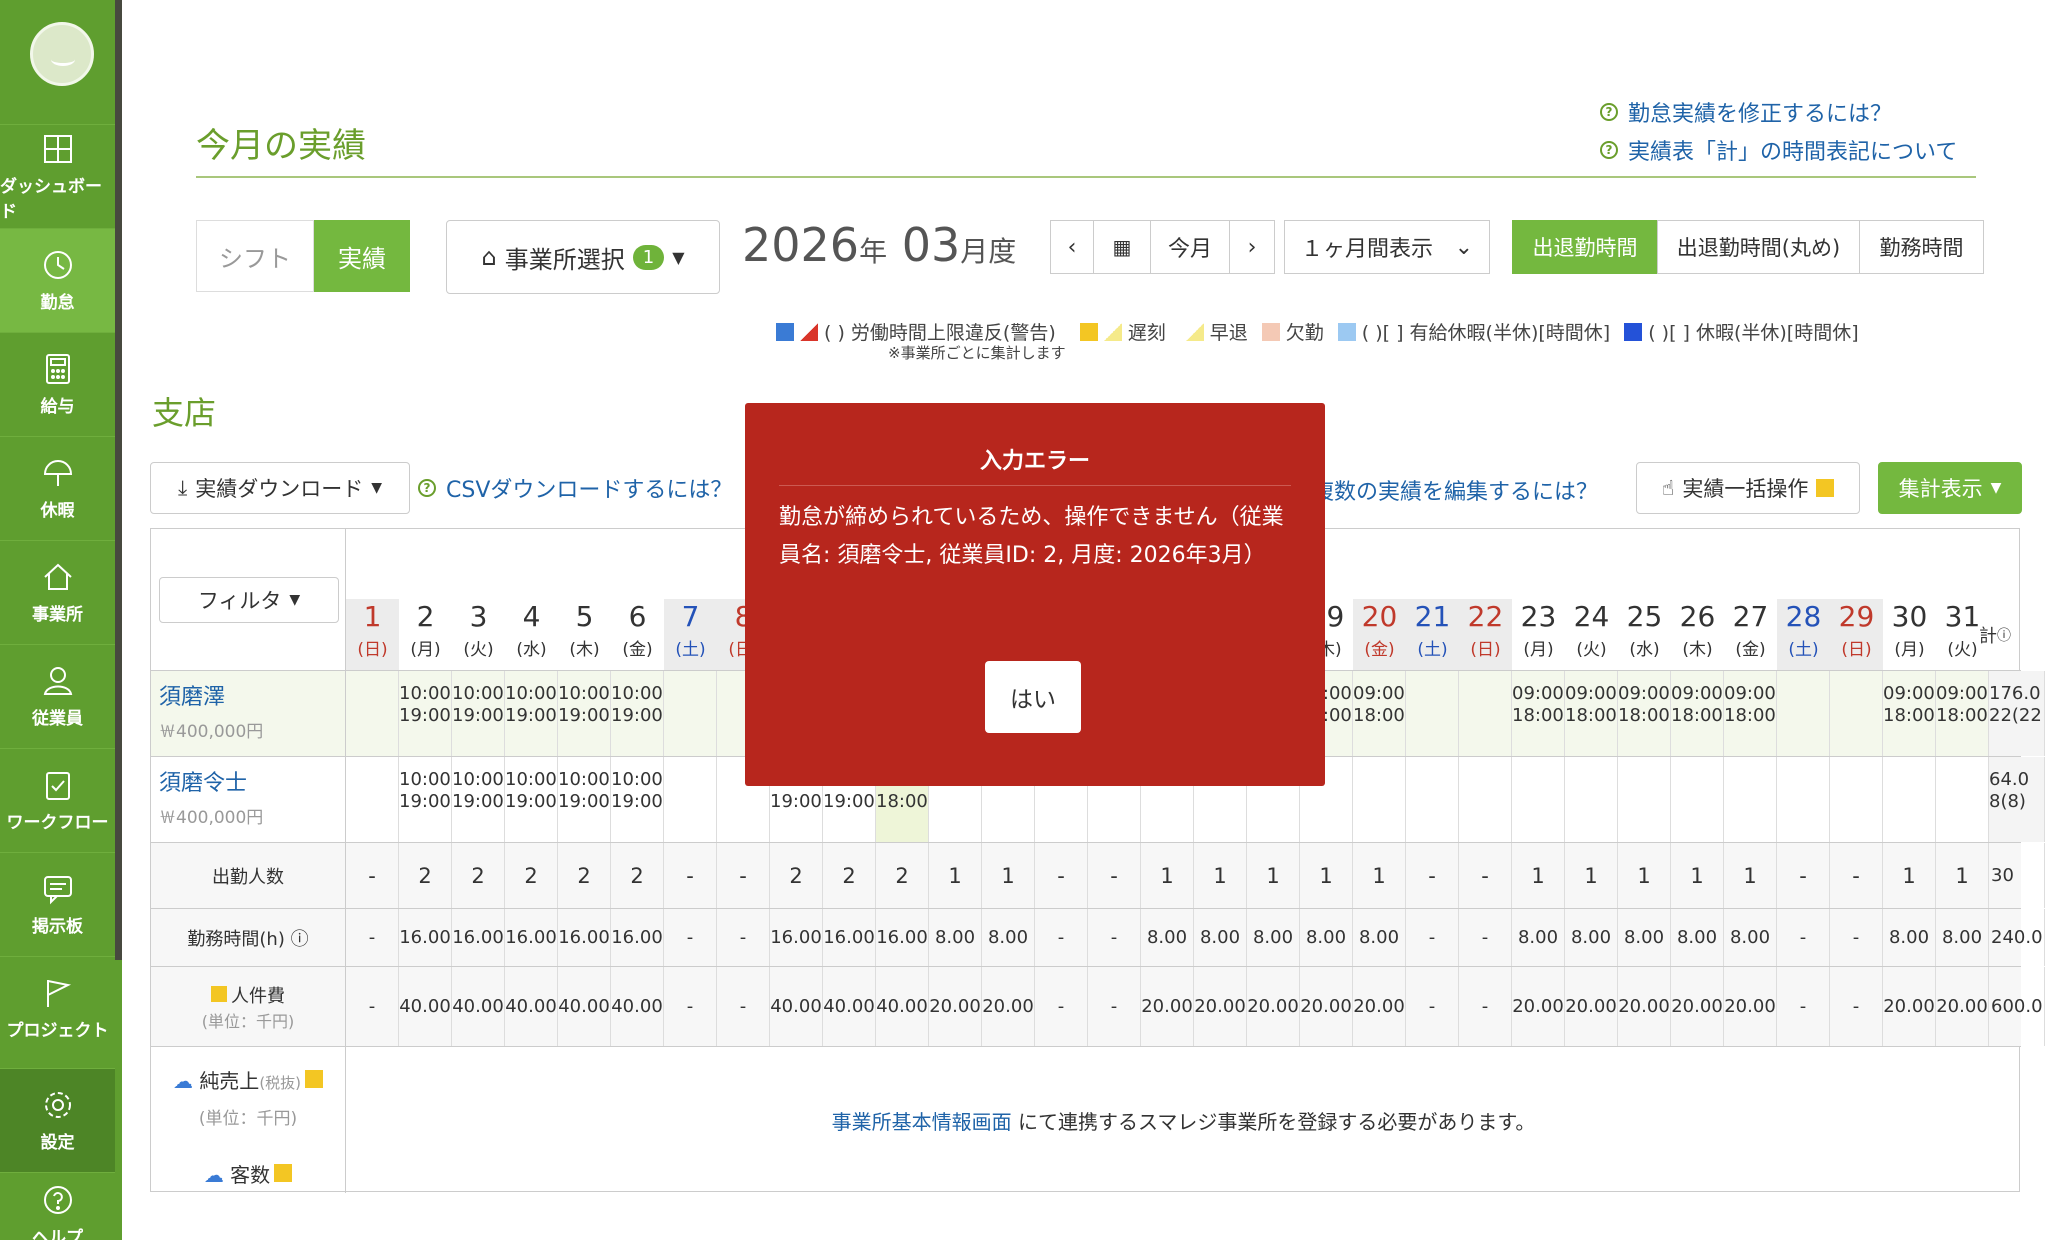 This screenshot has width=2048, height=1248. What do you see at coordinates (57, 696) in the screenshot?
I see `sidebar-item-person: 従業員` at bounding box center [57, 696].